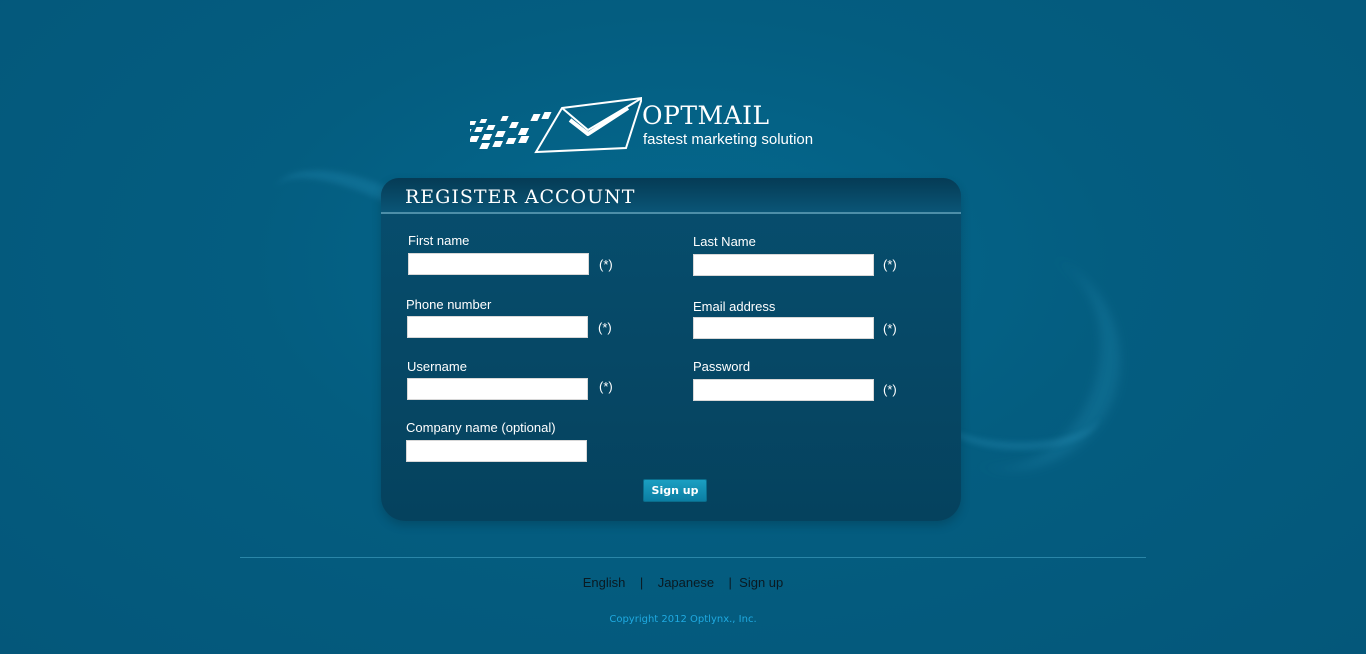 Image resolution: width=1366 pixels, height=654 pixels. Describe the element at coordinates (722, 366) in the screenshot. I see `password-label: Password` at that location.